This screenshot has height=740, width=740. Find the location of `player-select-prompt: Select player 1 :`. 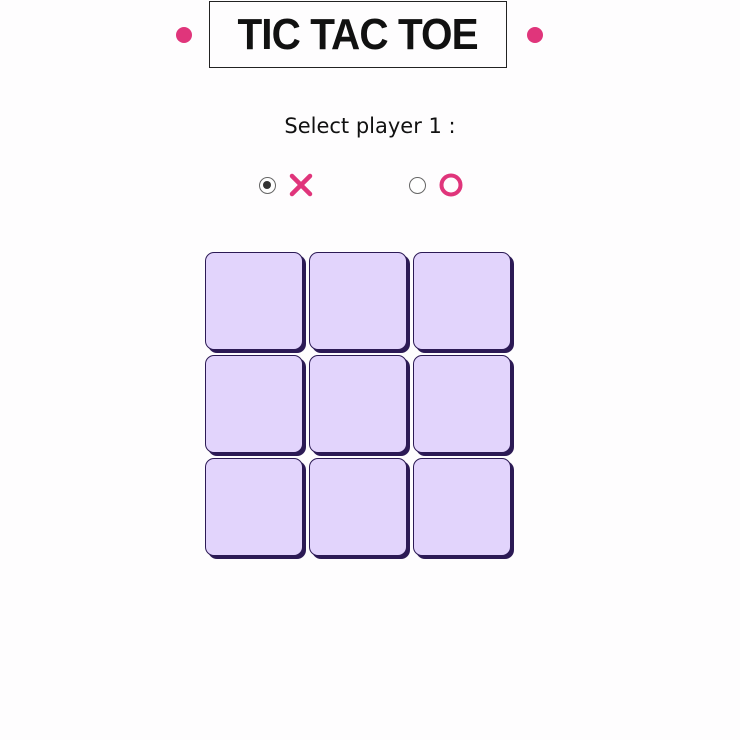

player-select-prompt: Select player 1 : is located at coordinates (370, 126).